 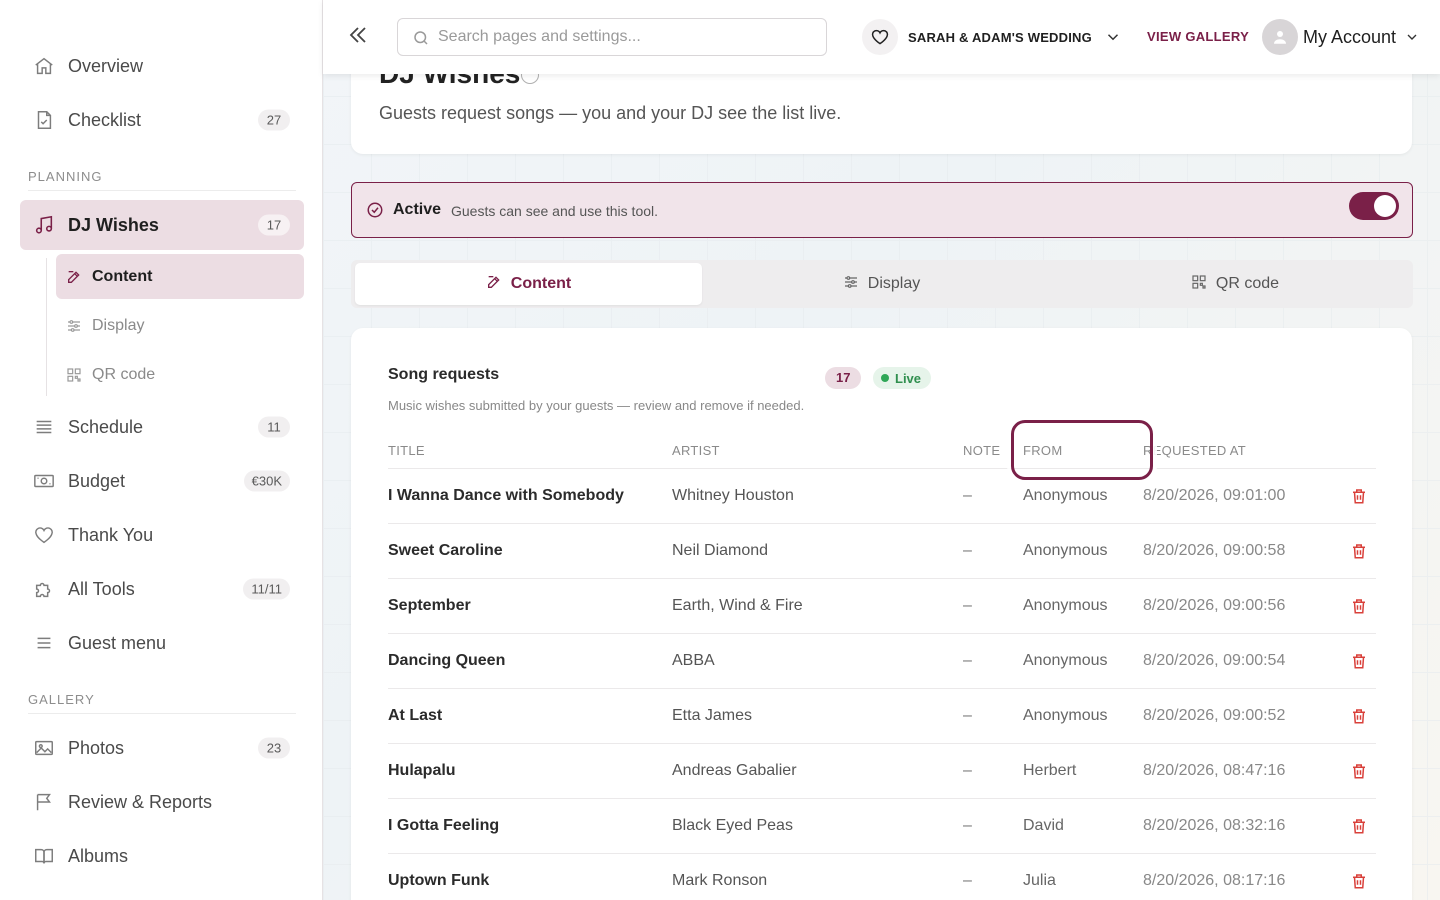 I want to click on toggle-knob, so click(x=1385, y=206).